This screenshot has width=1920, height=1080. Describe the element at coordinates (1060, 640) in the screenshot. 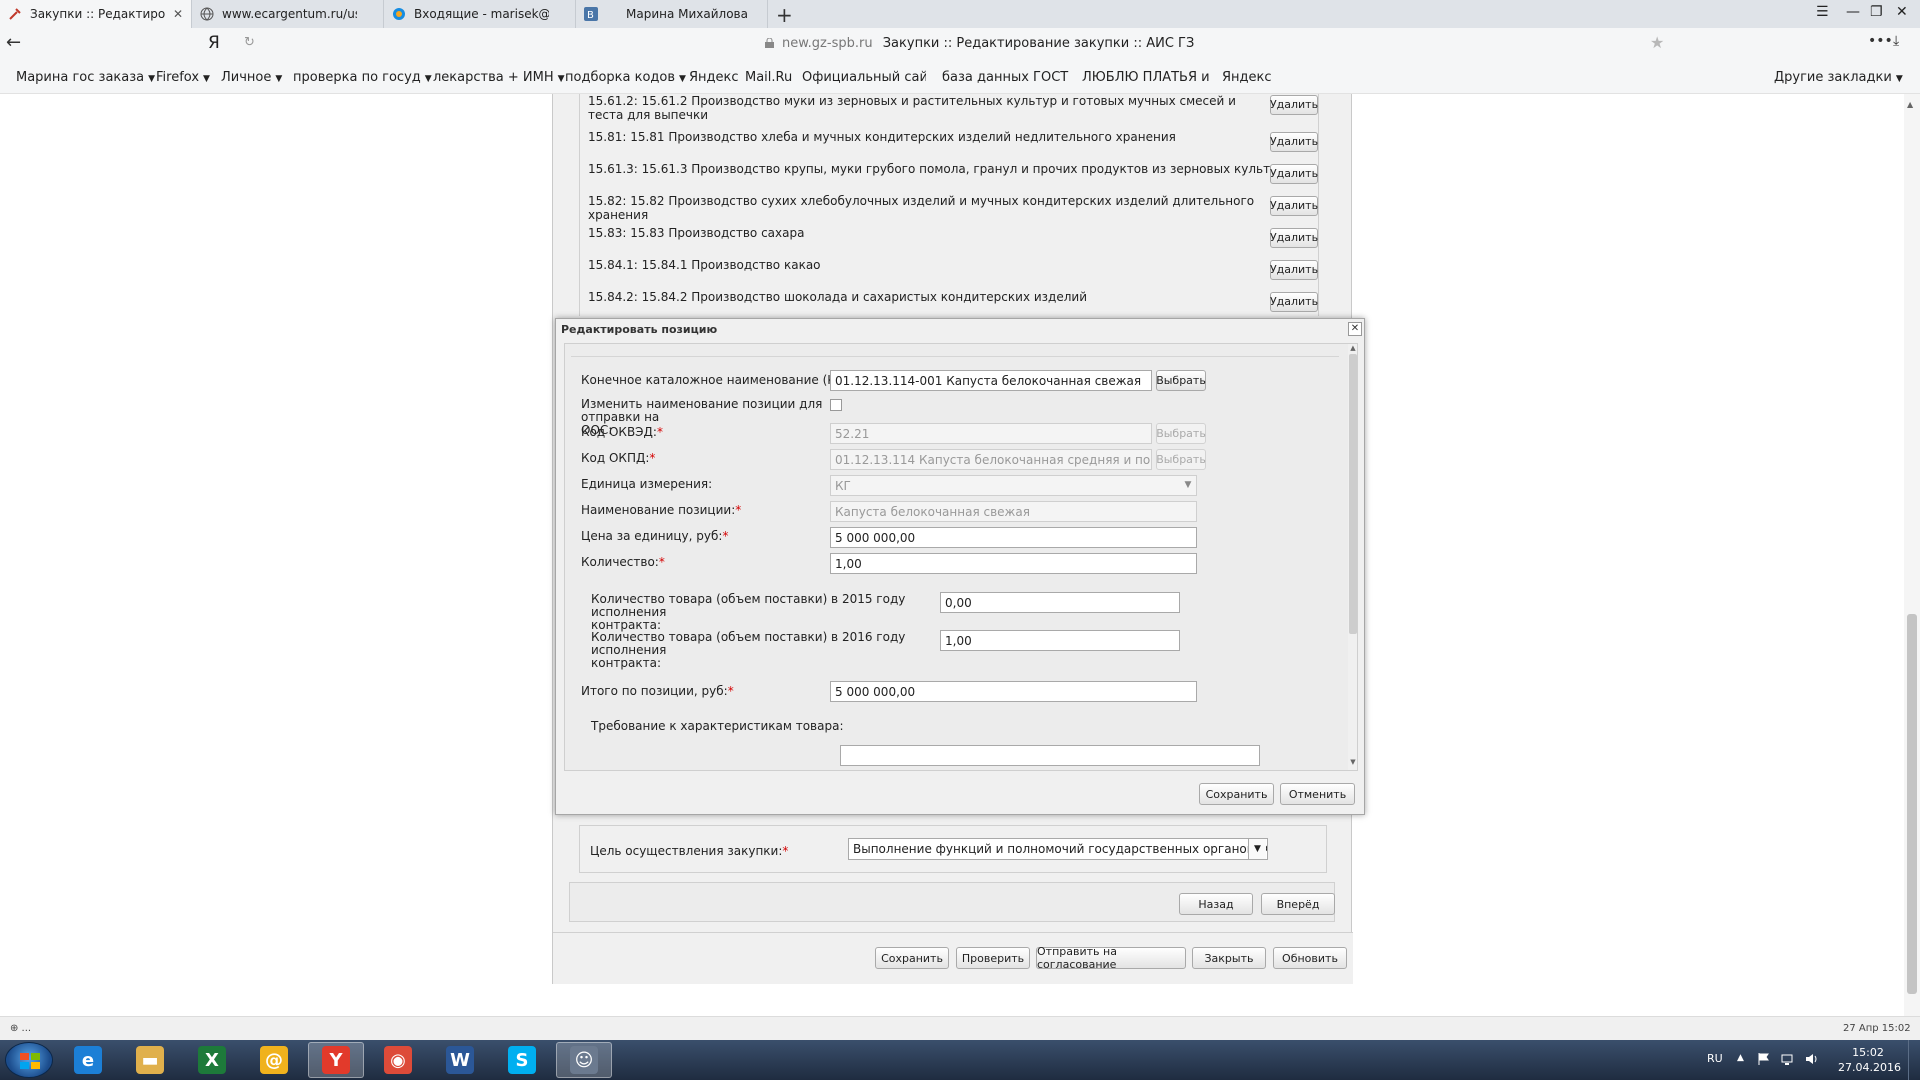

I see `qty-2016-input: 1,00` at that location.